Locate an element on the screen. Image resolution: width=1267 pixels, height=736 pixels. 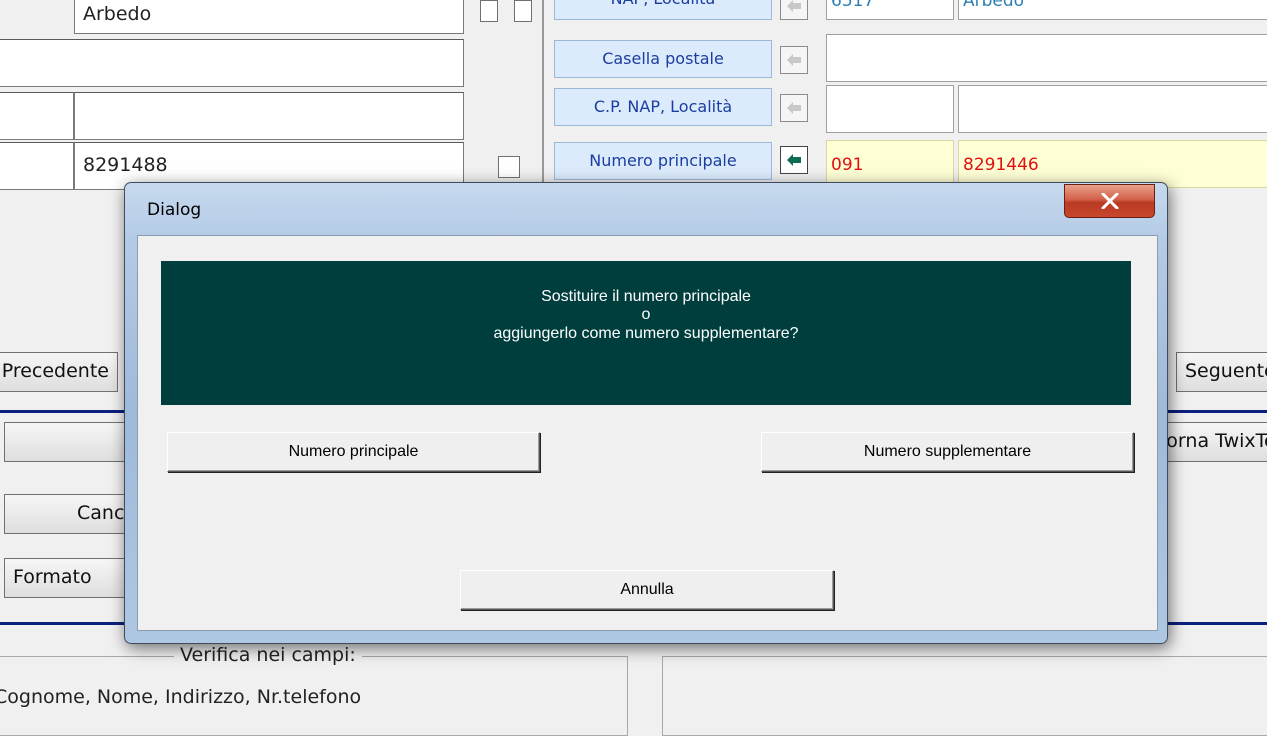
close-icon is located at coordinates (1109, 201).